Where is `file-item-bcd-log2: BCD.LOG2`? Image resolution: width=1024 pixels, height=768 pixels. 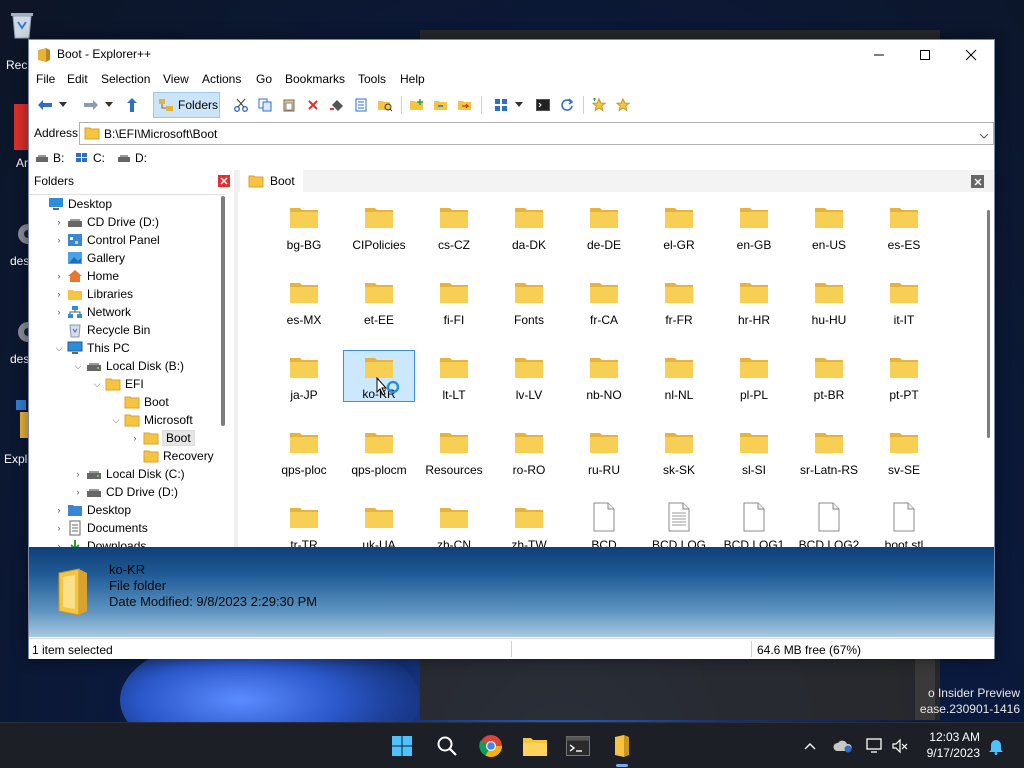 file-item-bcd-log2: BCD.LOG2 is located at coordinates (829, 523).